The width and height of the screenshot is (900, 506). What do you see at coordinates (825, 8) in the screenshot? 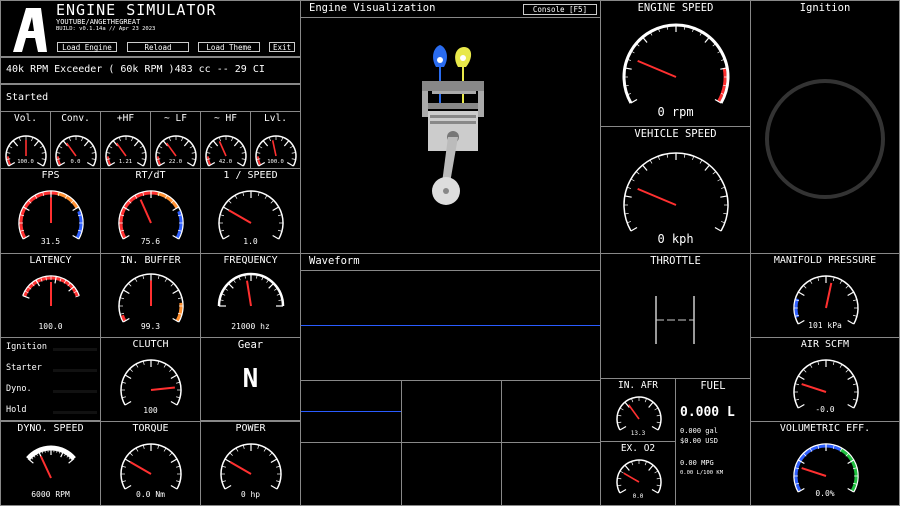
I see `ignition-panel-title: Ignition` at bounding box center [825, 8].